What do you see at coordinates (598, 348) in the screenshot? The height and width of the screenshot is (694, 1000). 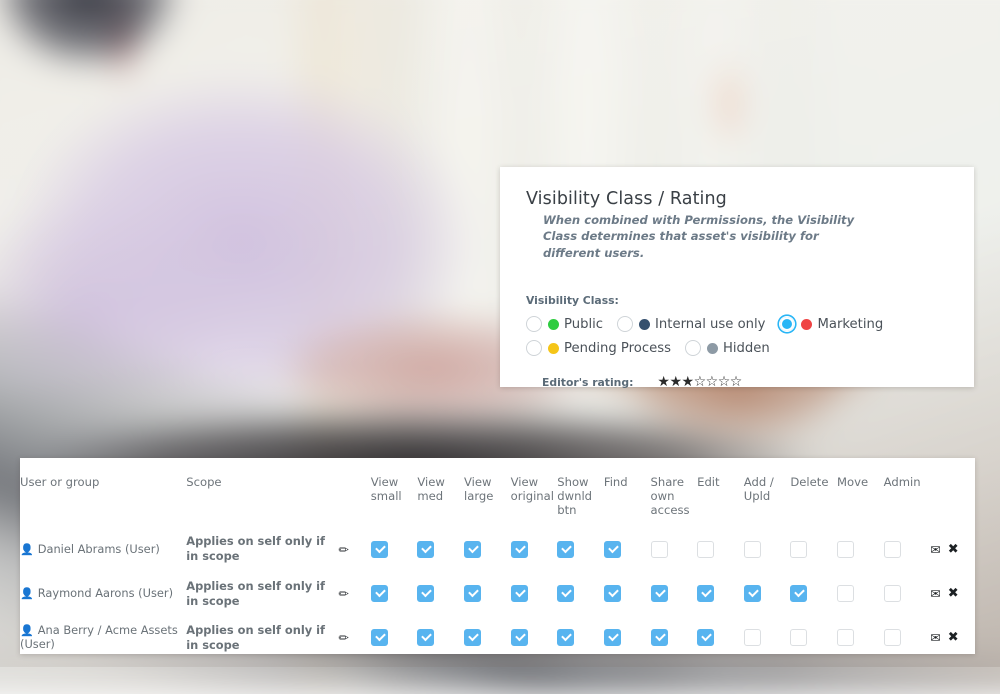 I see `radio-option-pending-process: Pending Process` at bounding box center [598, 348].